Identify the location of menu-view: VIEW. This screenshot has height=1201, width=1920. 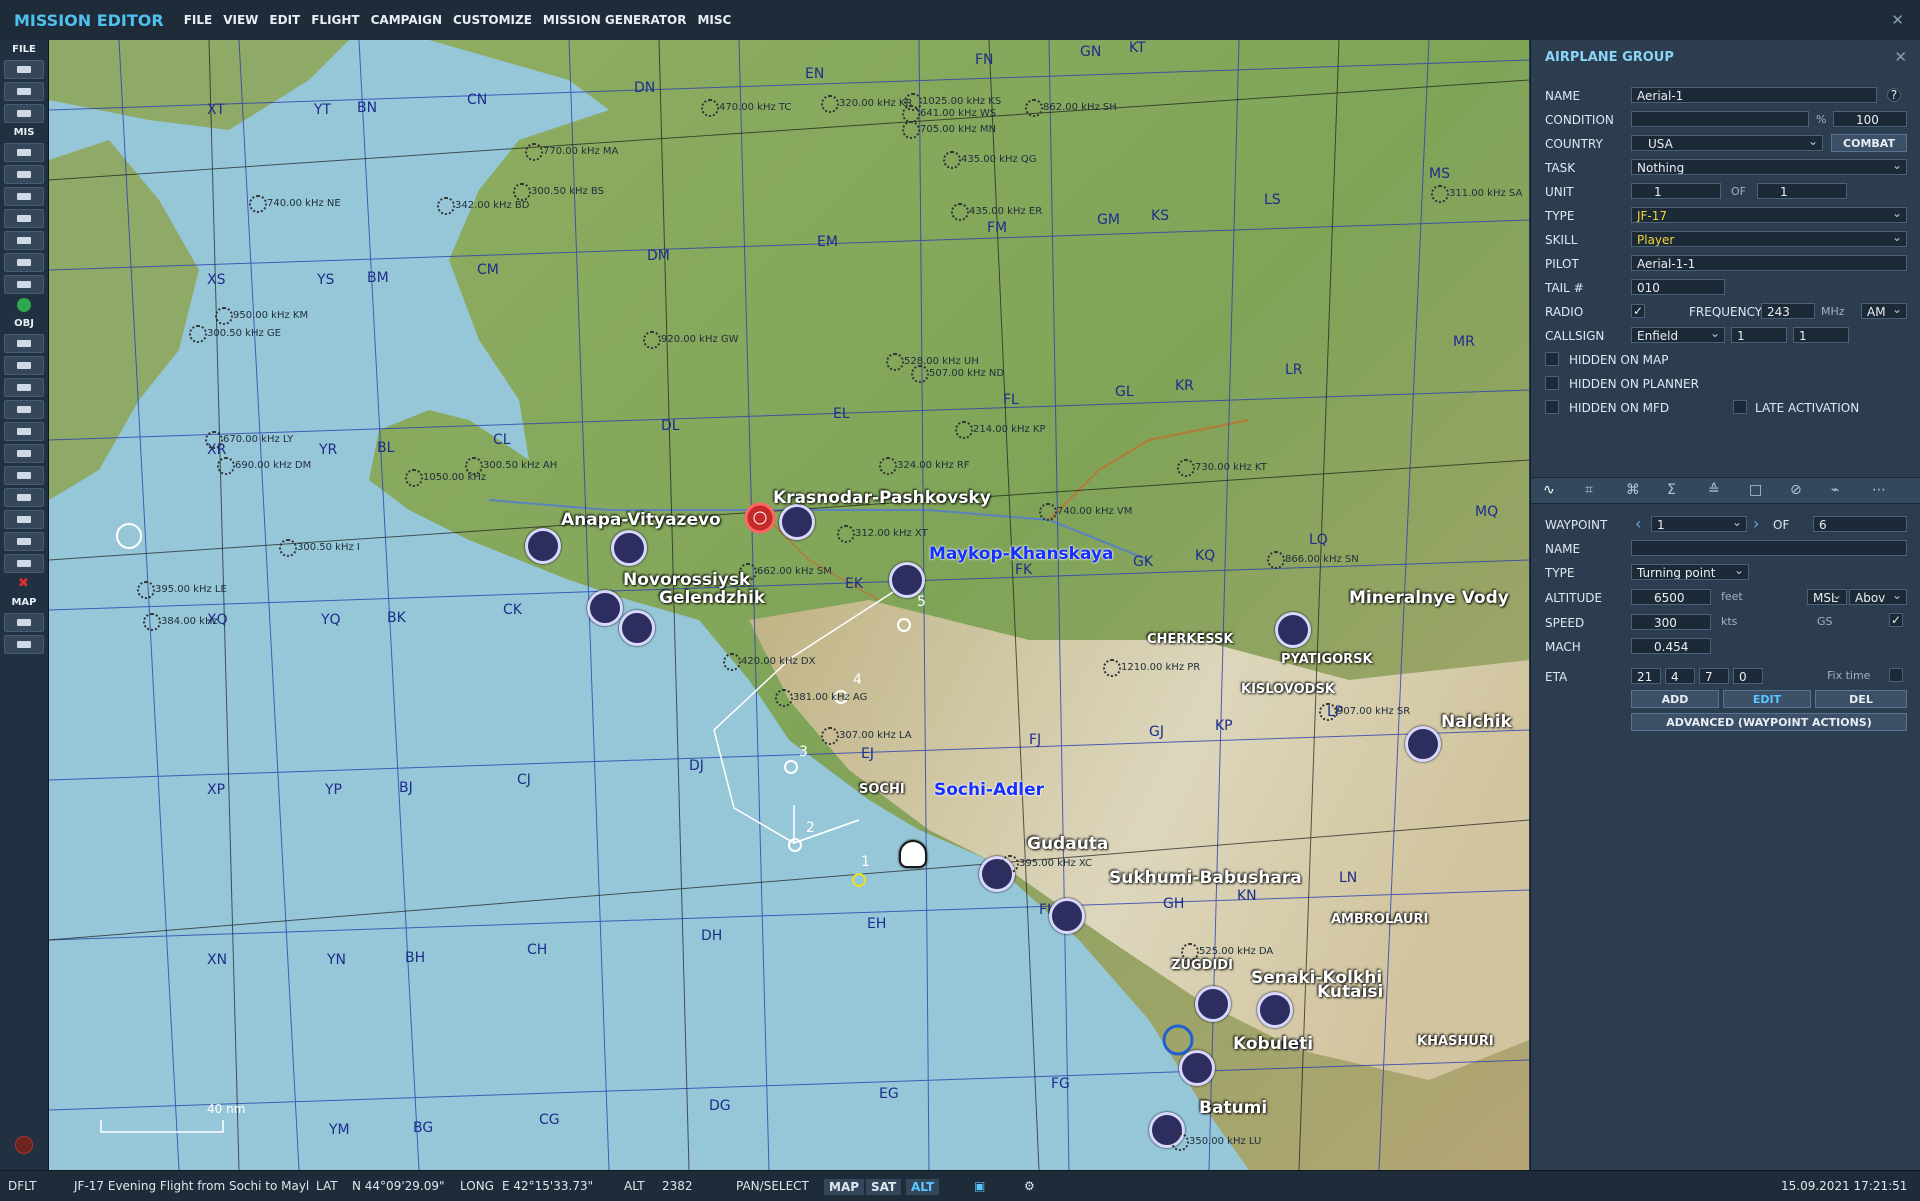
(240, 20).